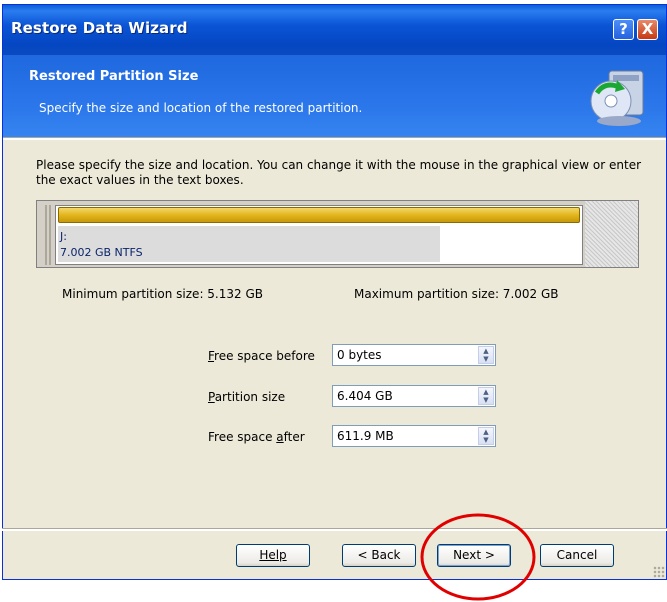  I want to click on free-space-after-value: 611.9 MB, so click(365, 436).